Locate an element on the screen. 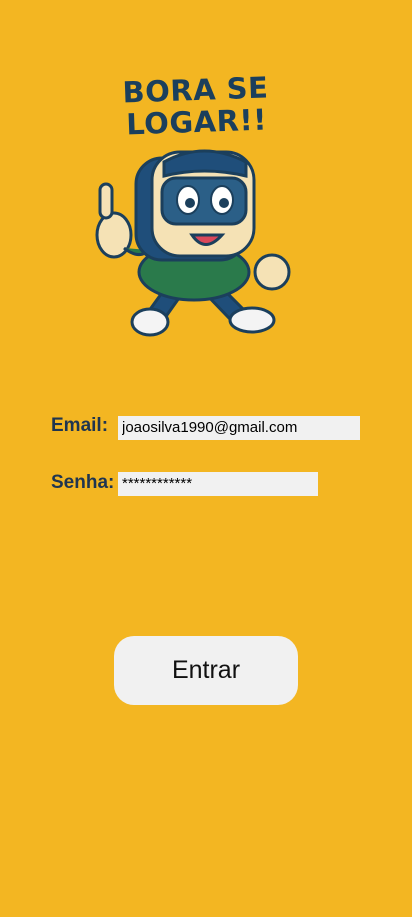  login-button: Entrar is located at coordinates (206, 670).